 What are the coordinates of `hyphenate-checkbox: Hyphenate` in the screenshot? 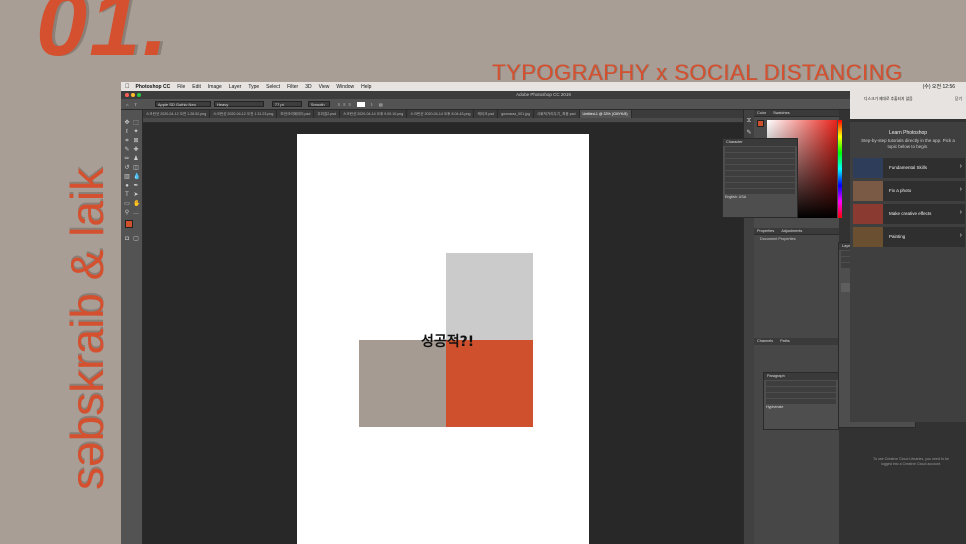 It's located at (801, 407).